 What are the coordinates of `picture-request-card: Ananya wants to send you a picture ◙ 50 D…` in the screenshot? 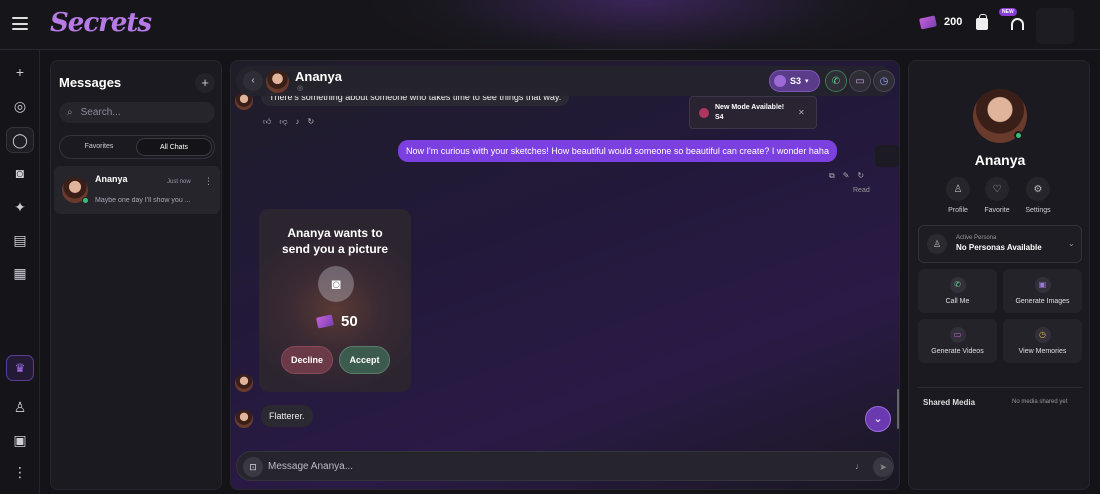 It's located at (335, 300).